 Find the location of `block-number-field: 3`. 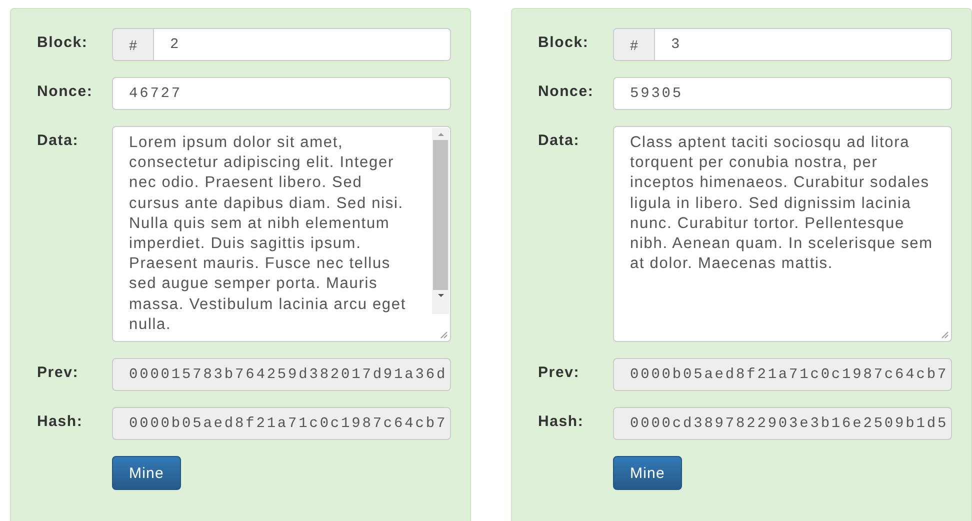

block-number-field: 3 is located at coordinates (803, 44).